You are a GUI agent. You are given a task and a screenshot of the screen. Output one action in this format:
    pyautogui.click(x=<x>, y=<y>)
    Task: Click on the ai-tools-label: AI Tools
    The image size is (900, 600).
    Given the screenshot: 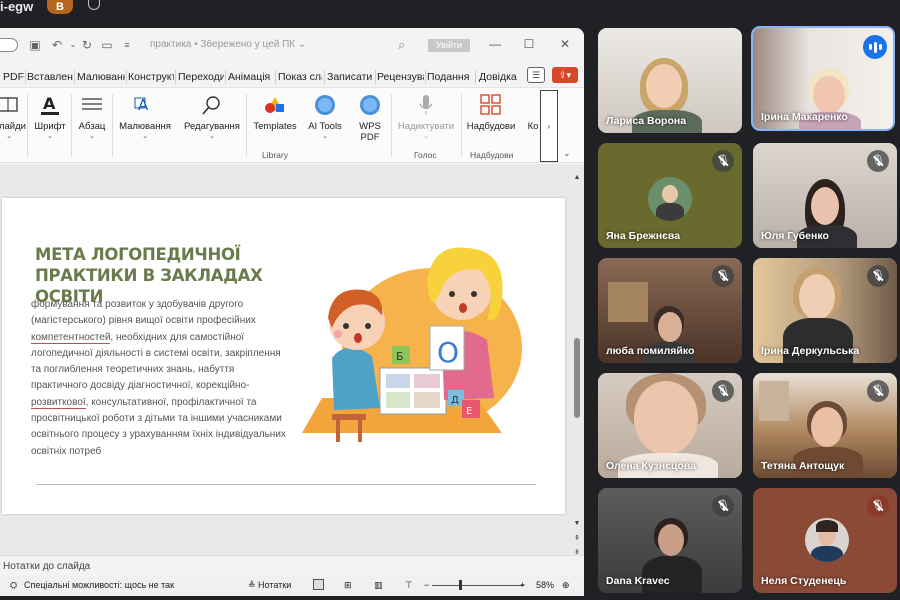 What is the action you would take?
    pyautogui.click(x=325, y=126)
    